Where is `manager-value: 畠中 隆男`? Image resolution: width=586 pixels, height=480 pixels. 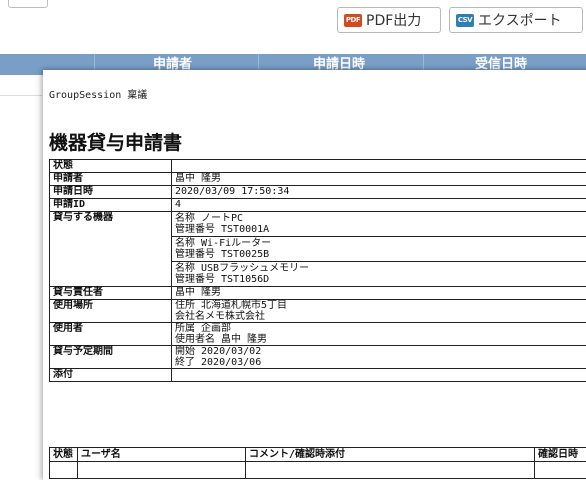 manager-value: 畠中 隆男 is located at coordinates (379, 293).